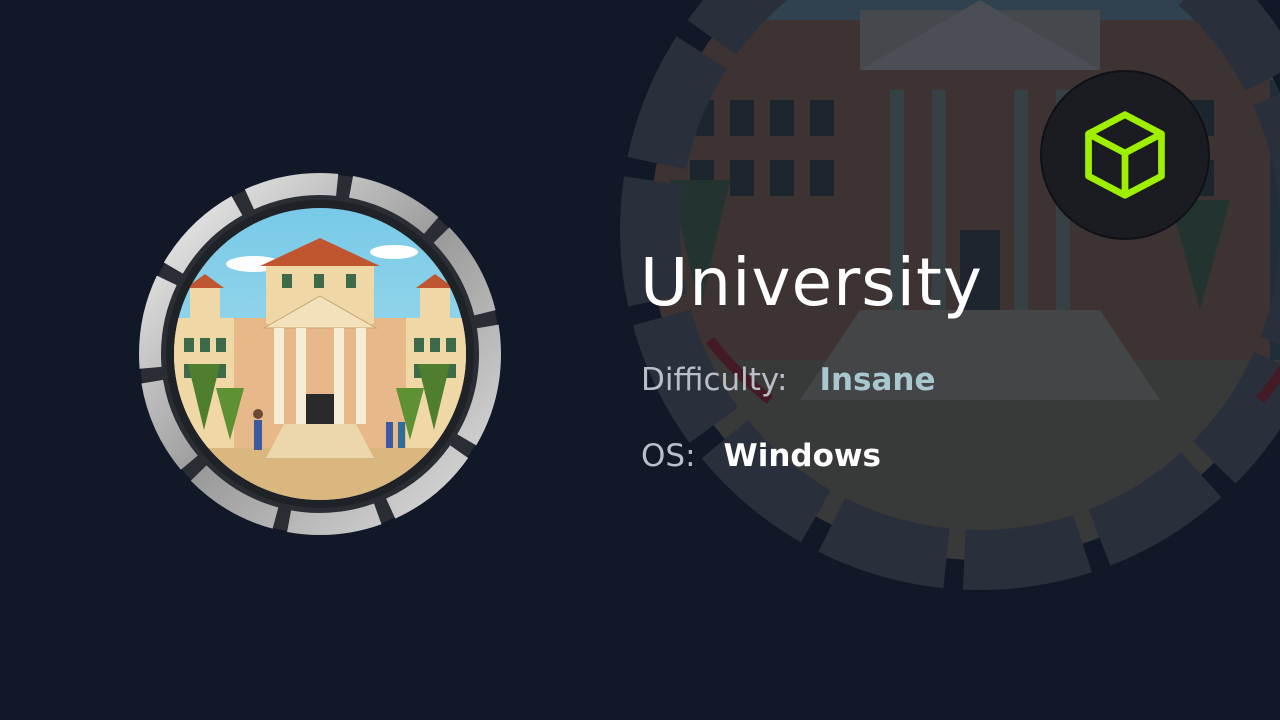 The image size is (1280, 720). I want to click on machine-title: University, so click(811, 282).